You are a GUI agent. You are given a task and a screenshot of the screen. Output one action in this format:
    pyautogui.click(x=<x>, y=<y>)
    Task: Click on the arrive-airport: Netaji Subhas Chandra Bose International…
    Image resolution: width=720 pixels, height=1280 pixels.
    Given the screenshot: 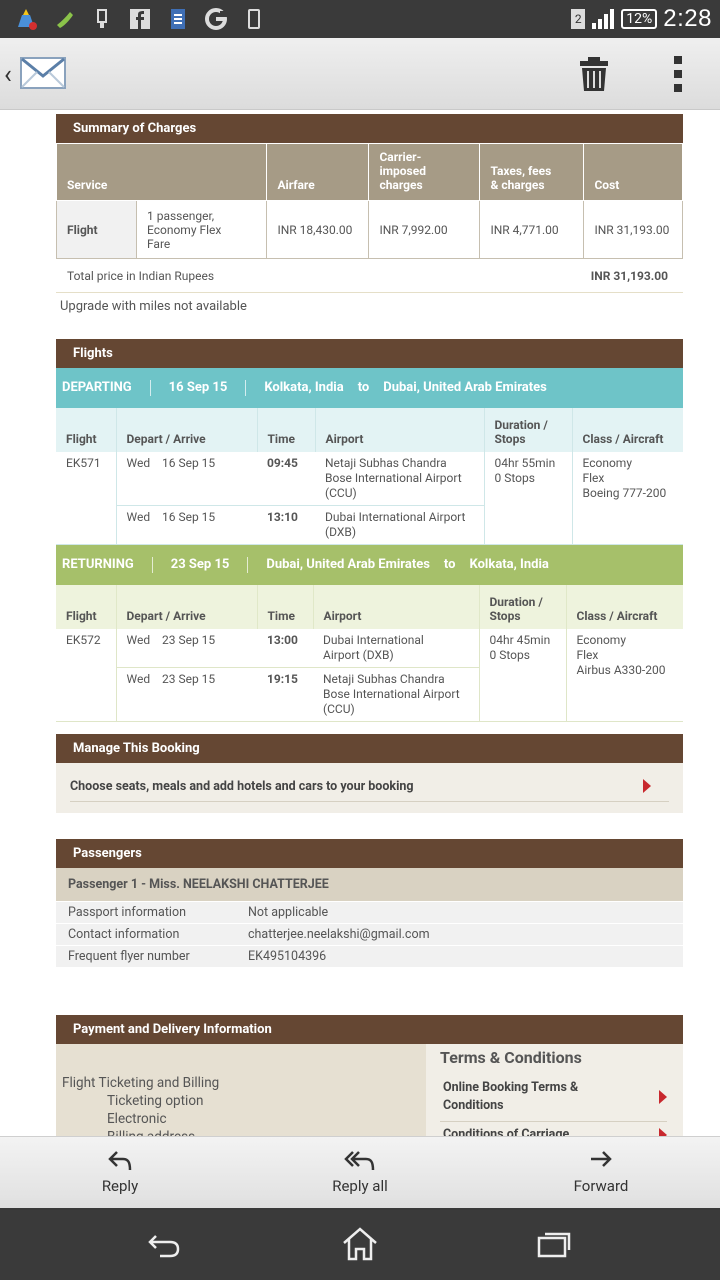 What is the action you would take?
    pyautogui.click(x=396, y=694)
    